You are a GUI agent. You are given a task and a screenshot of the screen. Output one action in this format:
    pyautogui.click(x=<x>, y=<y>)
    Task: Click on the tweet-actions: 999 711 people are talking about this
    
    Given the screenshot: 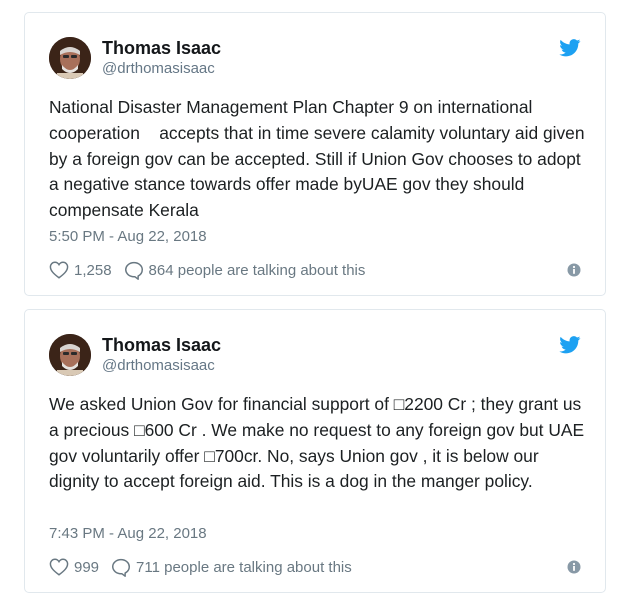 What is the action you would take?
    pyautogui.click(x=200, y=567)
    